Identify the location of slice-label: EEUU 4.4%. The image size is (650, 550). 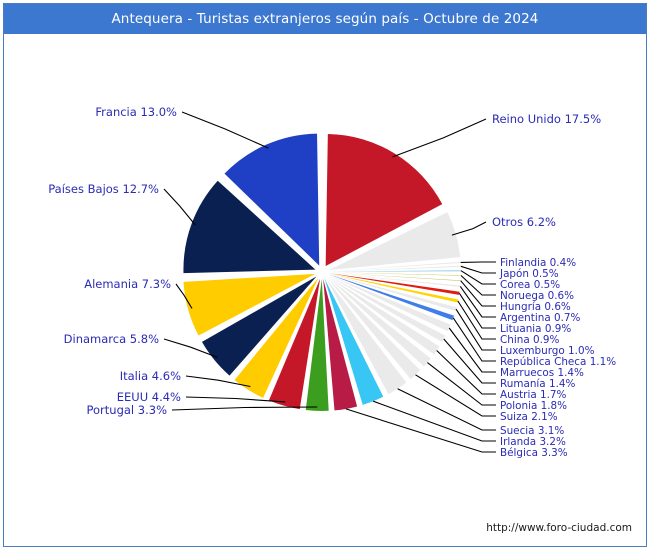
(149, 397).